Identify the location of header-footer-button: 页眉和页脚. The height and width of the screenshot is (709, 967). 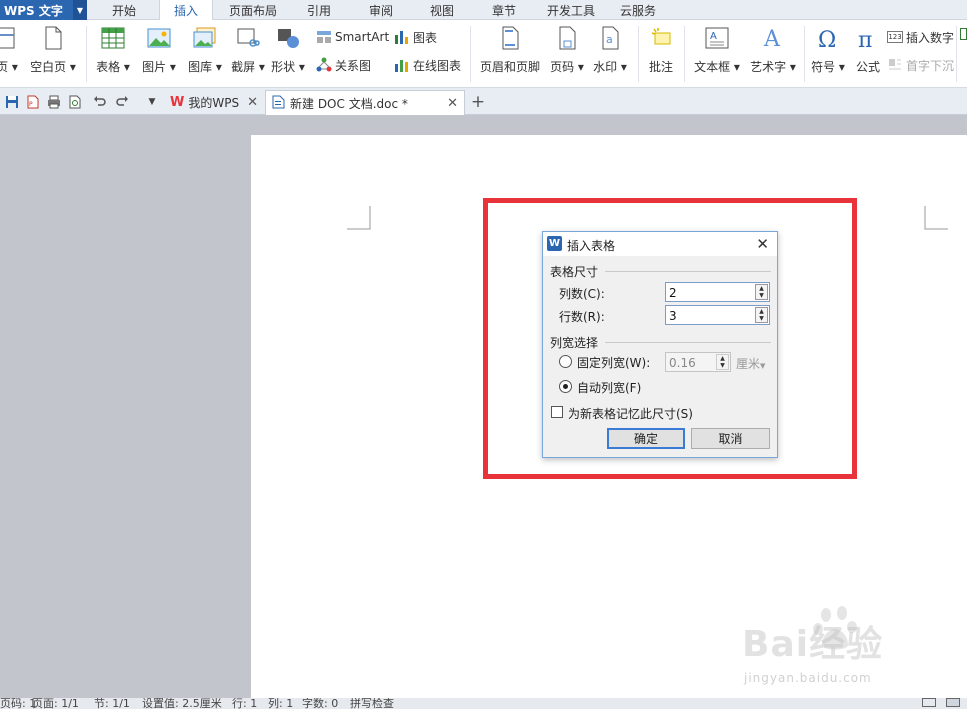
(510, 53).